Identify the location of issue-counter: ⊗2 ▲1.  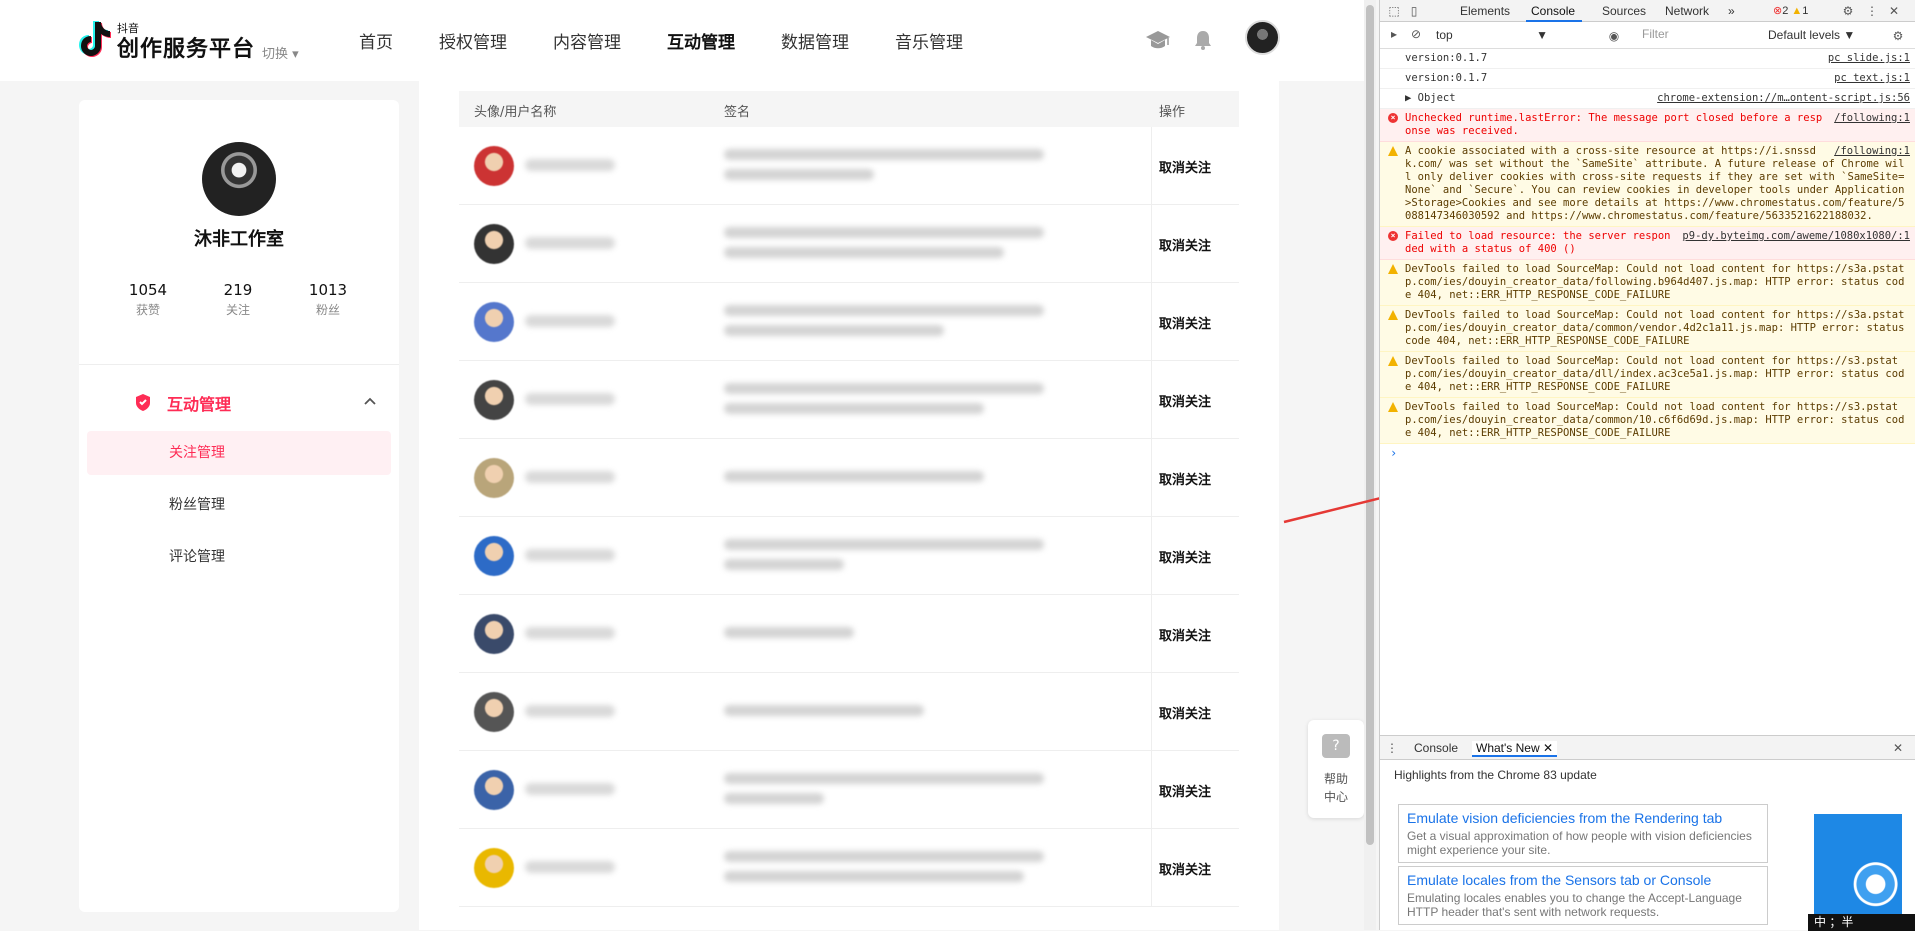
(1790, 10).